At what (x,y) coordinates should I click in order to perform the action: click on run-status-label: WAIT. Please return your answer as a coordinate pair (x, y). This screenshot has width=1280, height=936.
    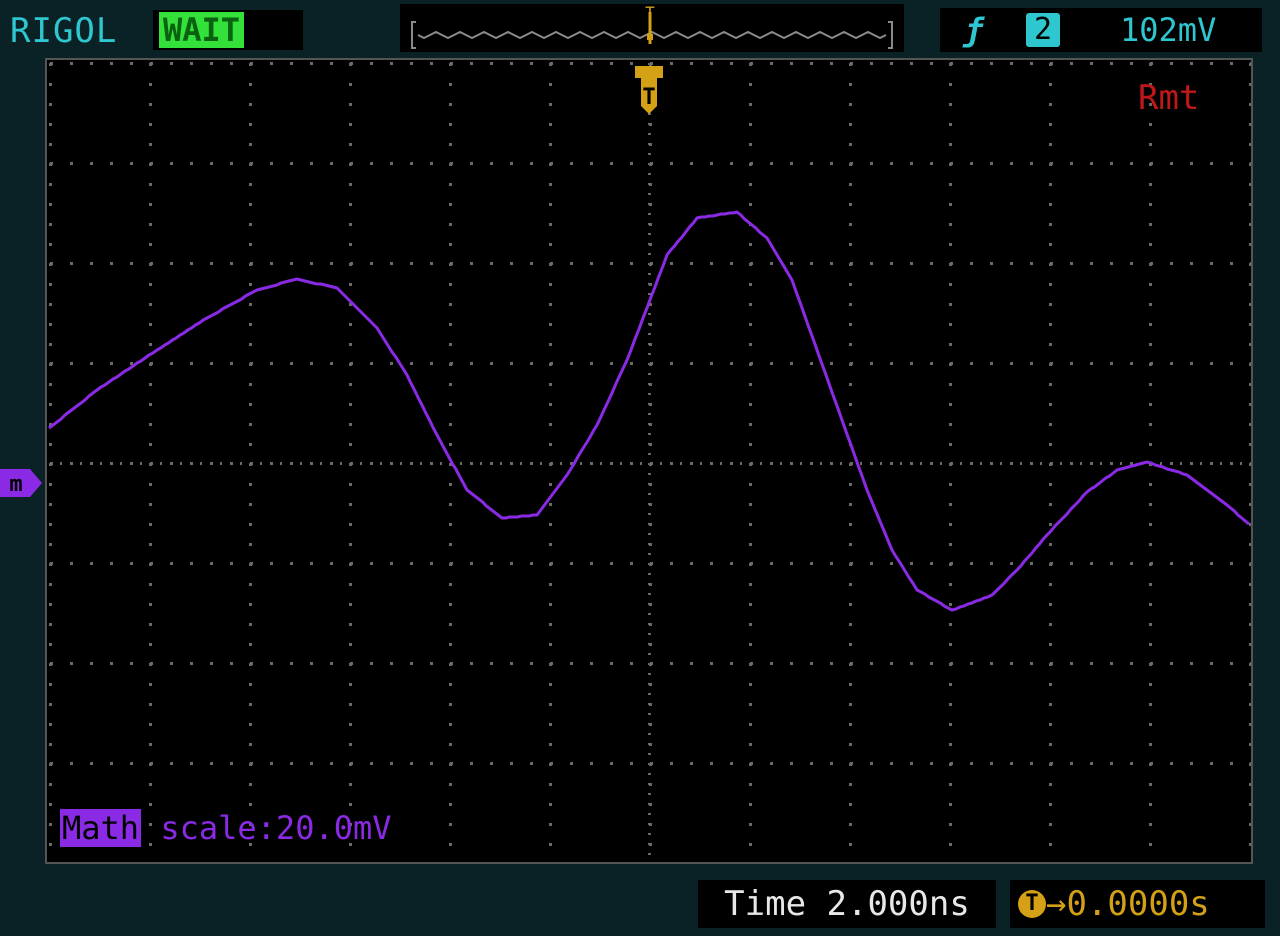
    Looking at the image, I should click on (202, 30).